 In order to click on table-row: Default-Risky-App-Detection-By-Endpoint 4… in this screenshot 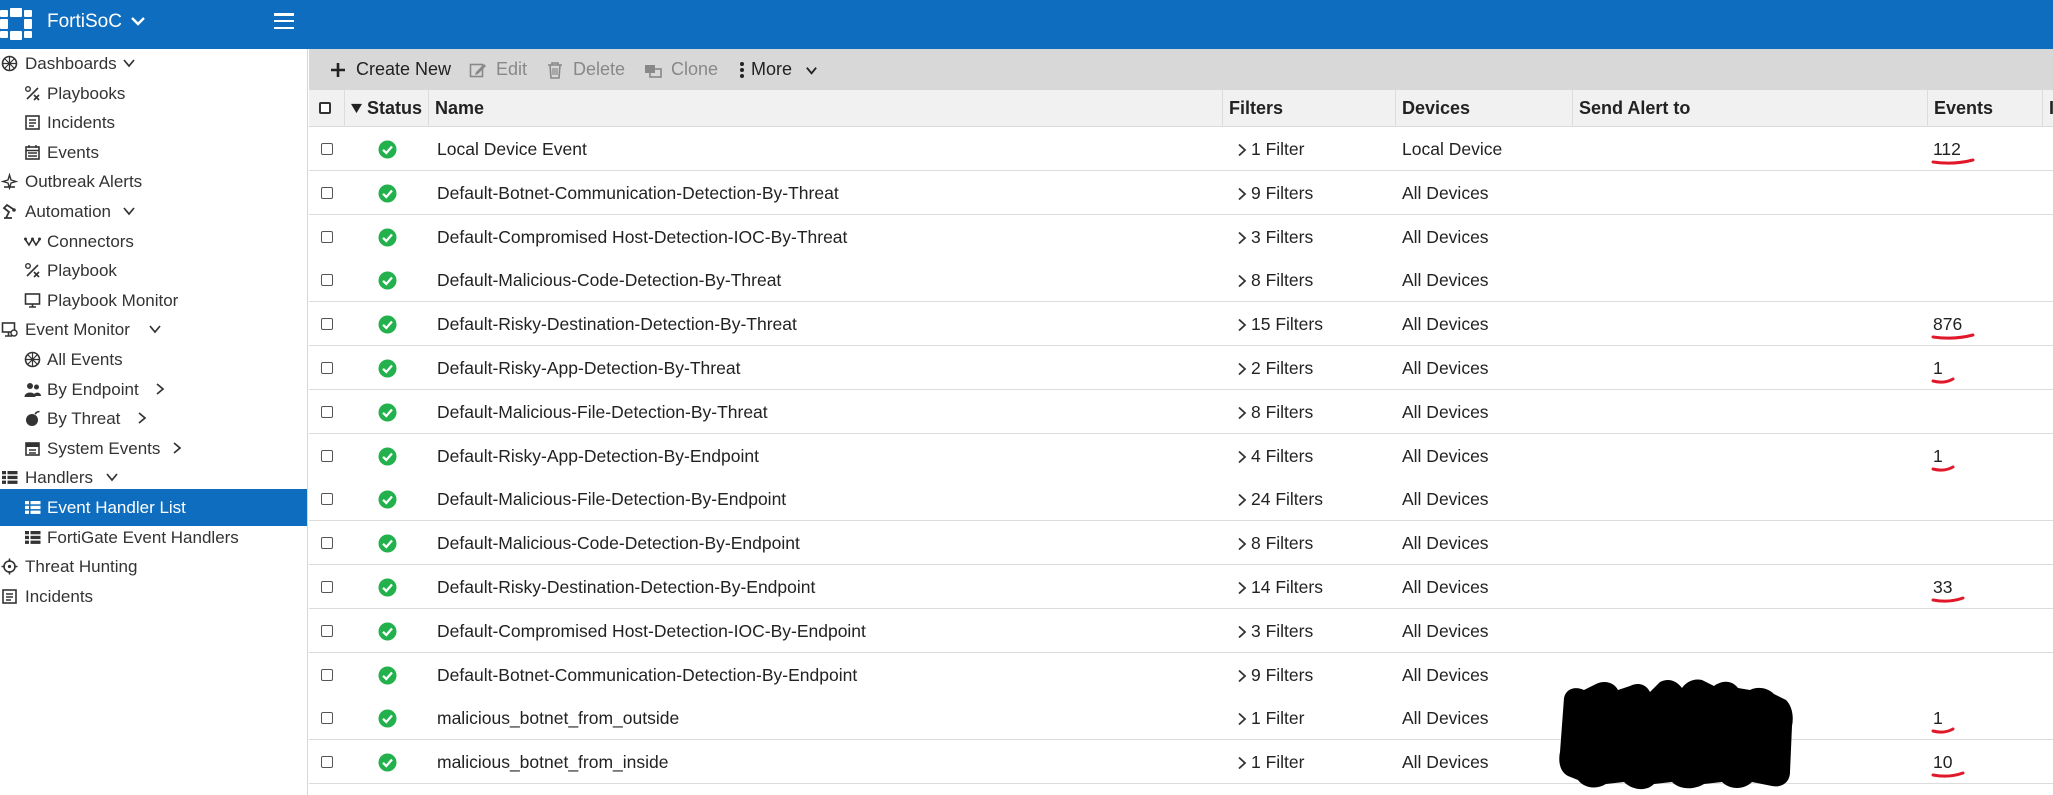, I will do `click(1181, 455)`.